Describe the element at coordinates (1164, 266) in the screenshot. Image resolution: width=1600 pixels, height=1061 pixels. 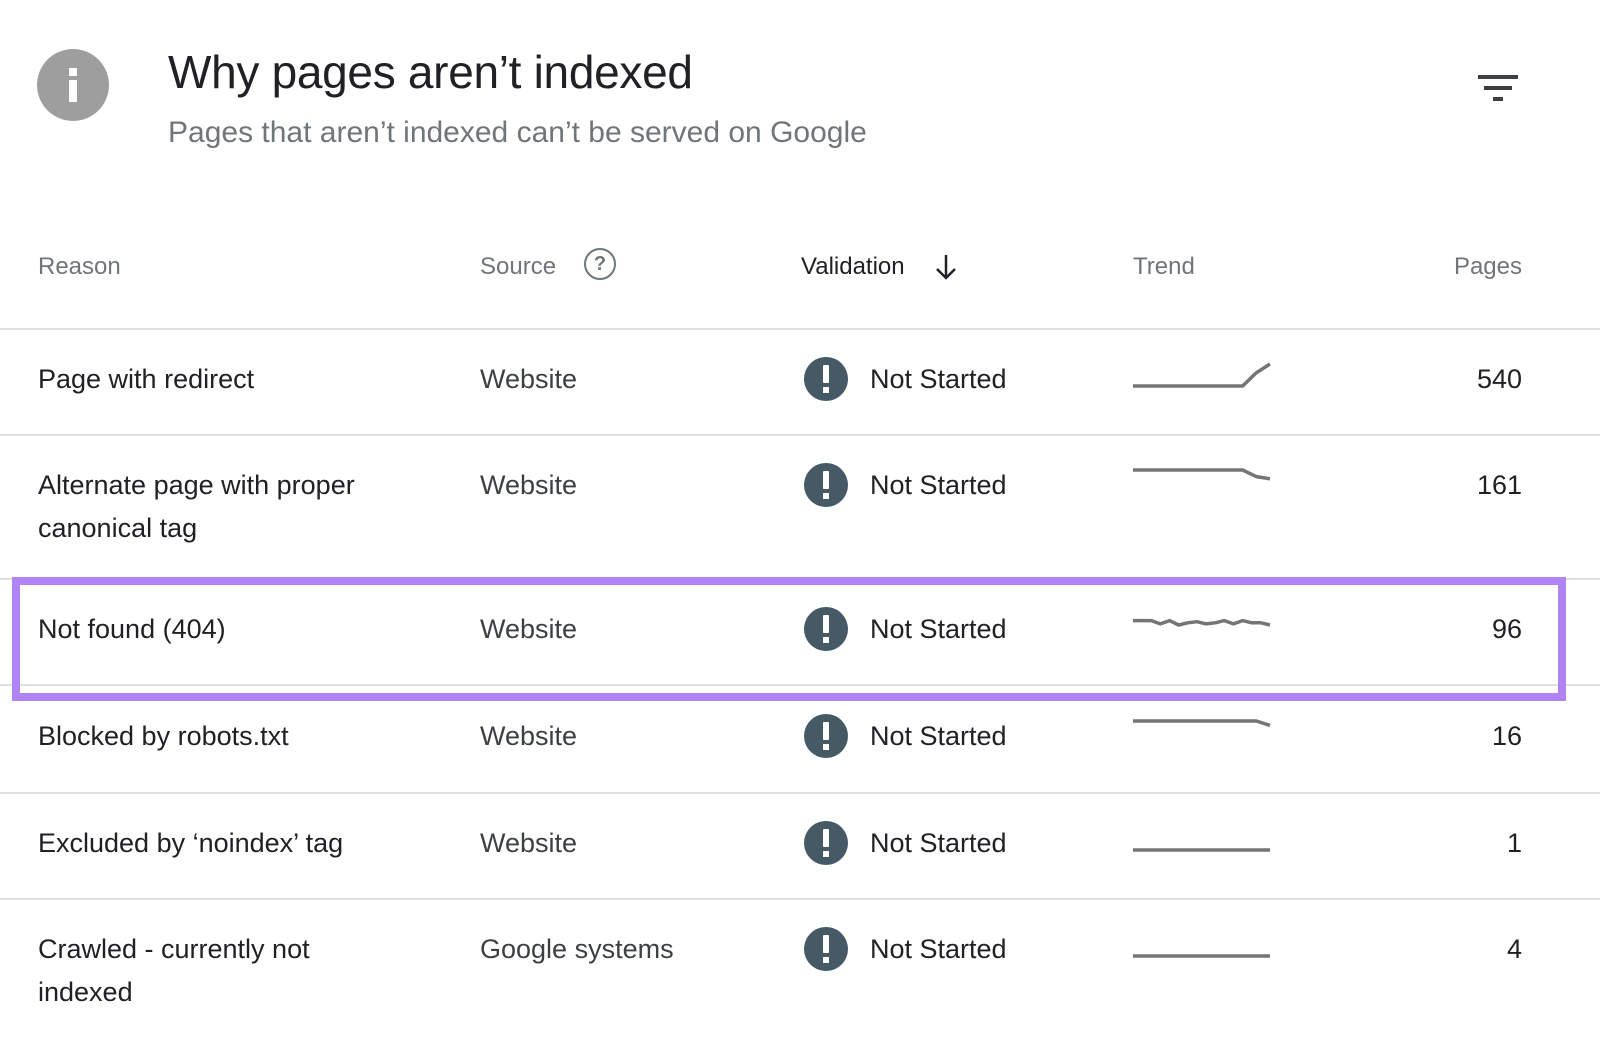
I see `column-header-trend: Trend` at that location.